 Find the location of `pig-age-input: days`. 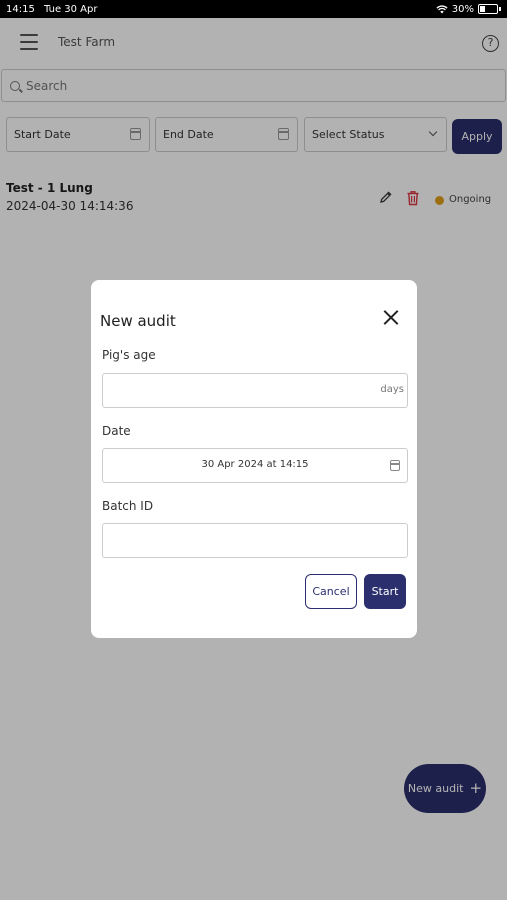

pig-age-input: days is located at coordinates (255, 390).